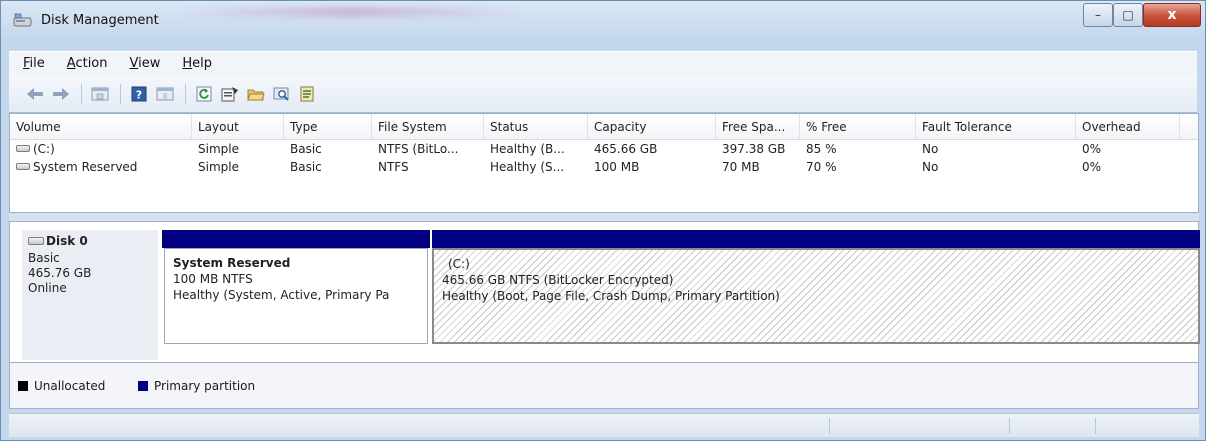 This screenshot has height=441, width=1206. What do you see at coordinates (282, 94) in the screenshot?
I see `find-icon` at bounding box center [282, 94].